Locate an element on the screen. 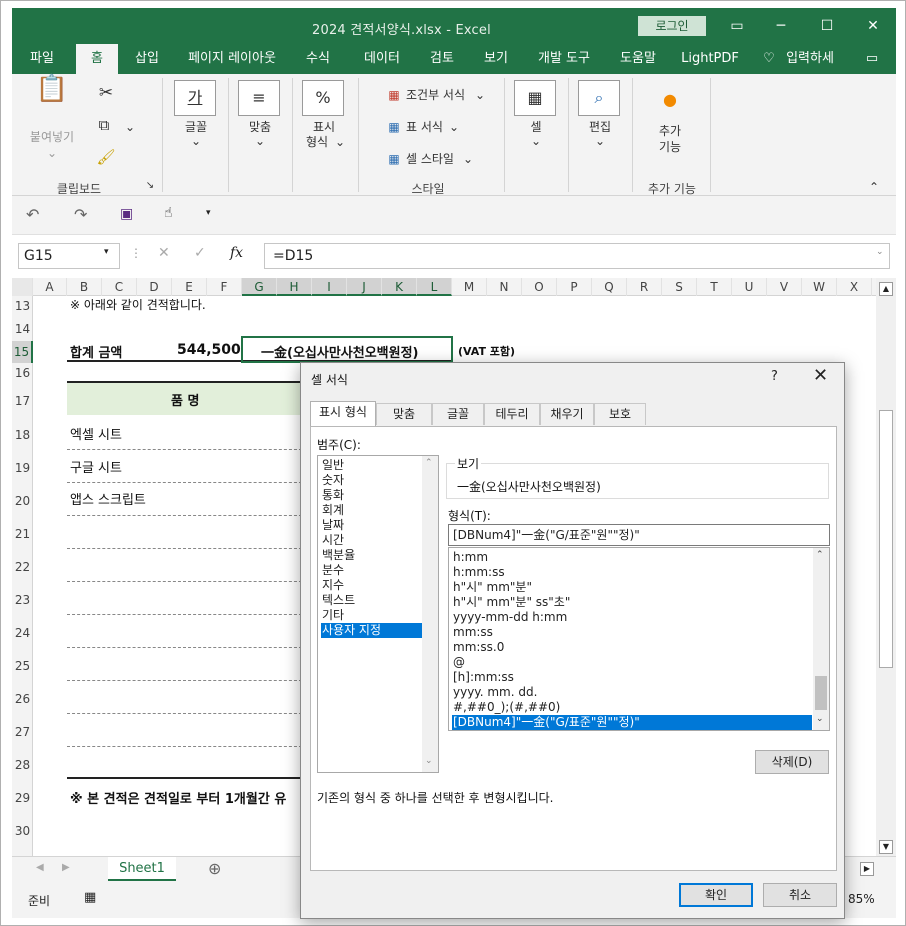 This screenshot has height=926, width=906. column-header-q: Q is located at coordinates (609, 287).